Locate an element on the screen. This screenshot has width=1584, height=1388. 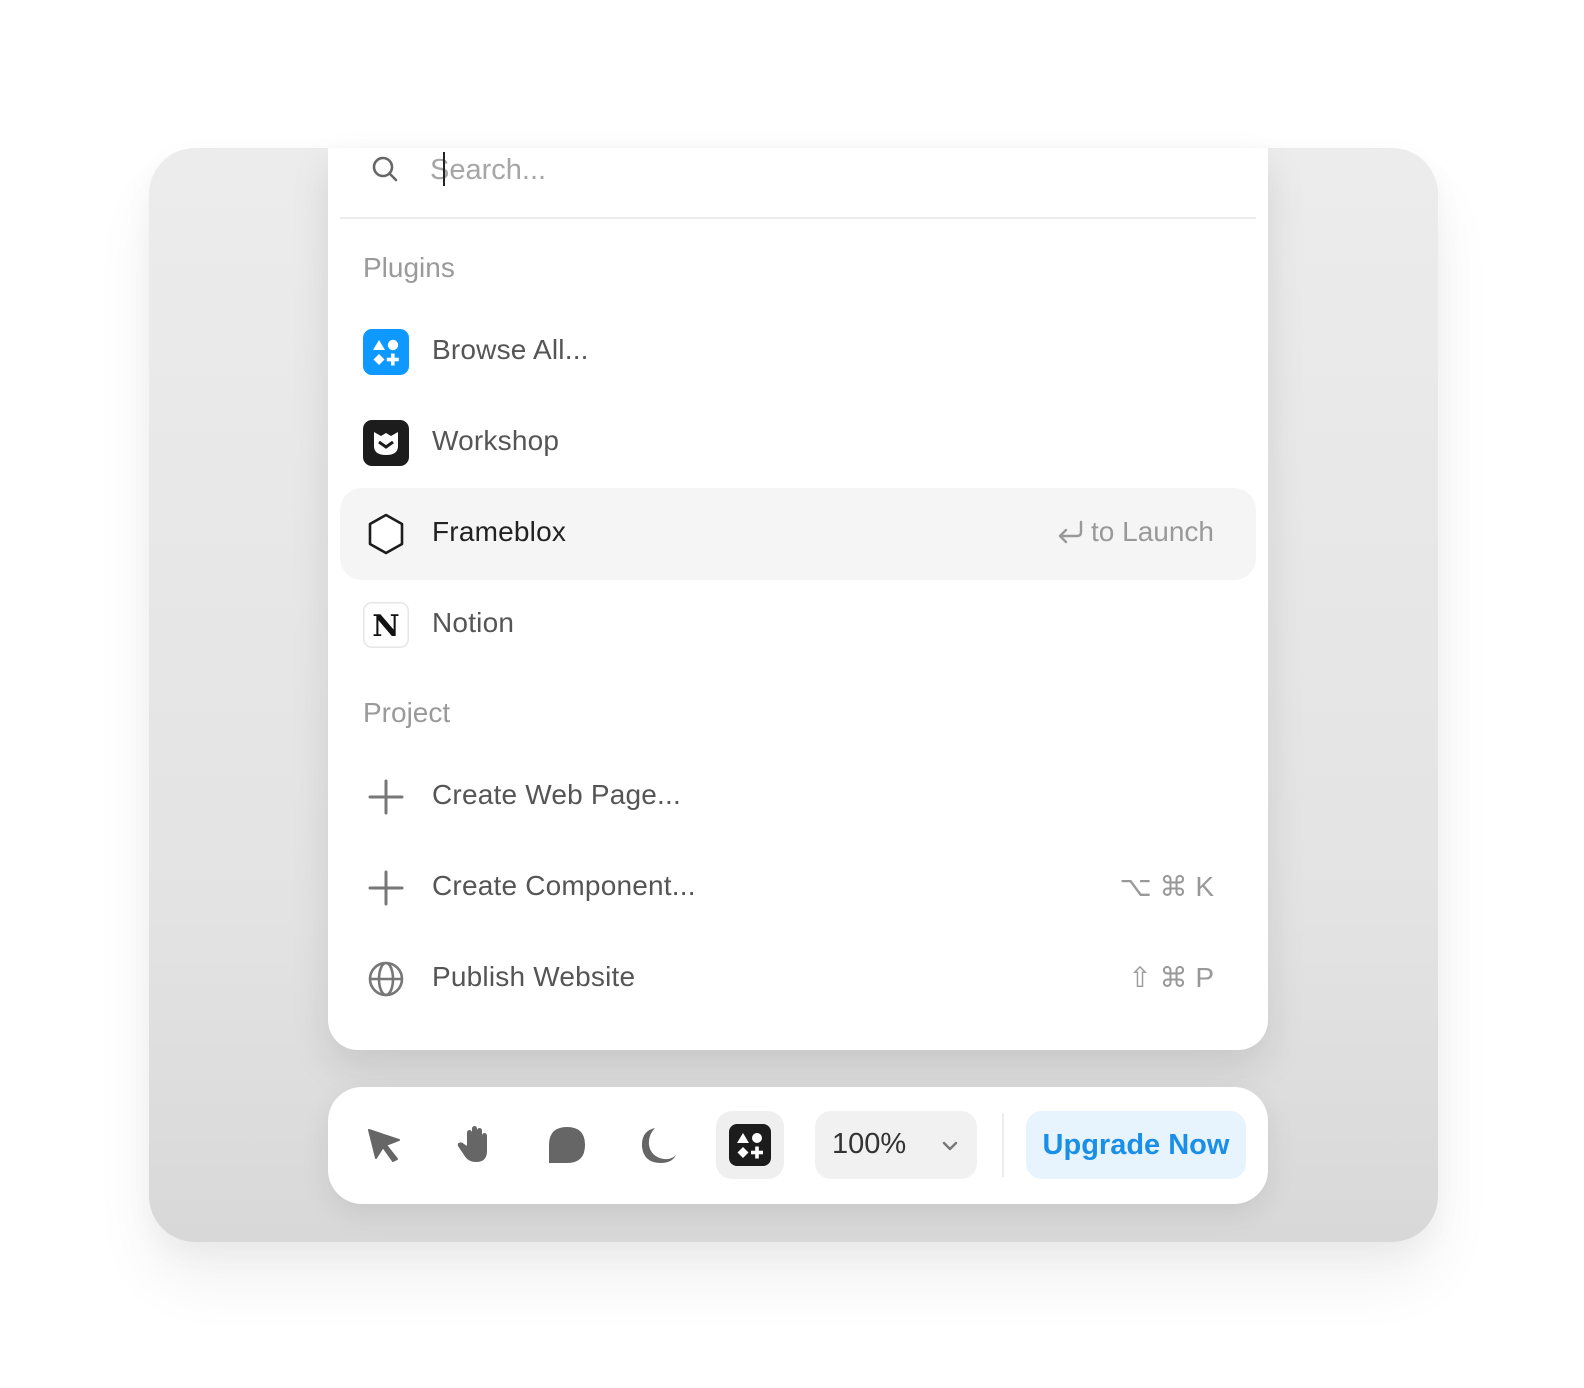
hand-tool-button is located at coordinates (475, 1145).